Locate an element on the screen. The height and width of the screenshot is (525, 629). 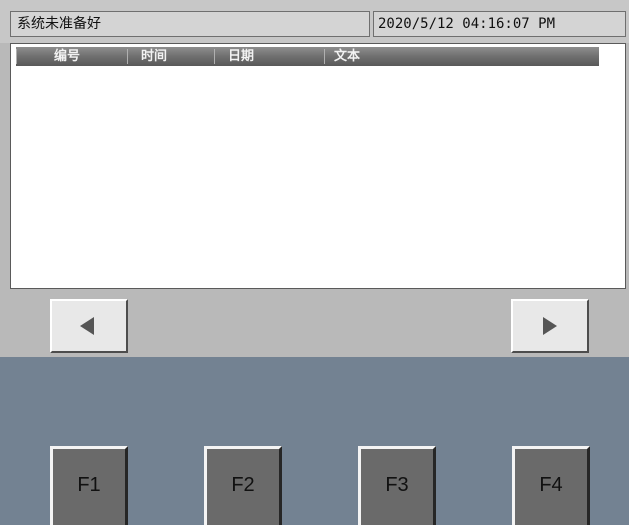
next-button is located at coordinates (550, 326).